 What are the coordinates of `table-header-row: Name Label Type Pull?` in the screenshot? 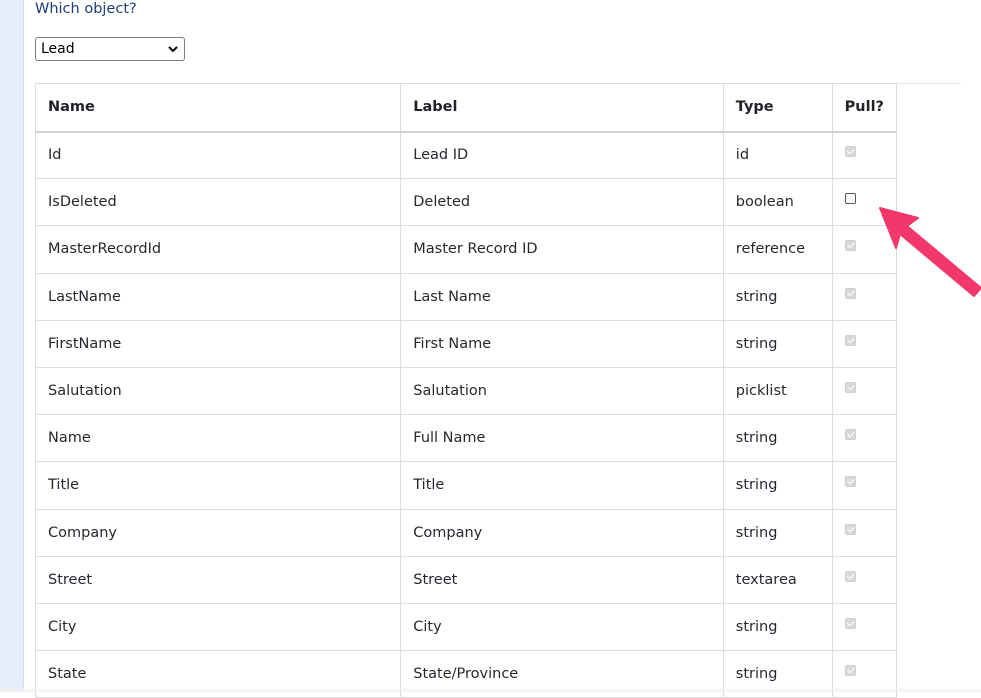 It's located at (466, 108).